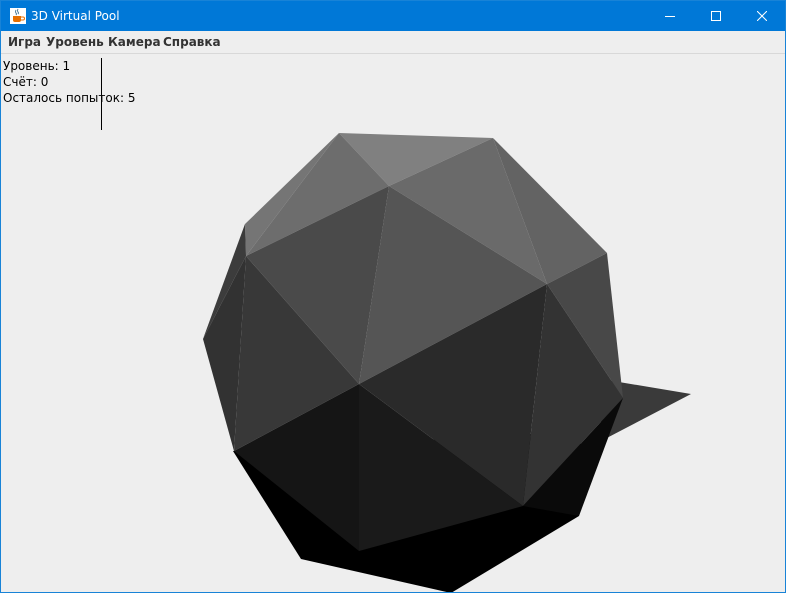 The height and width of the screenshot is (593, 786). I want to click on close-icon, so click(762, 16).